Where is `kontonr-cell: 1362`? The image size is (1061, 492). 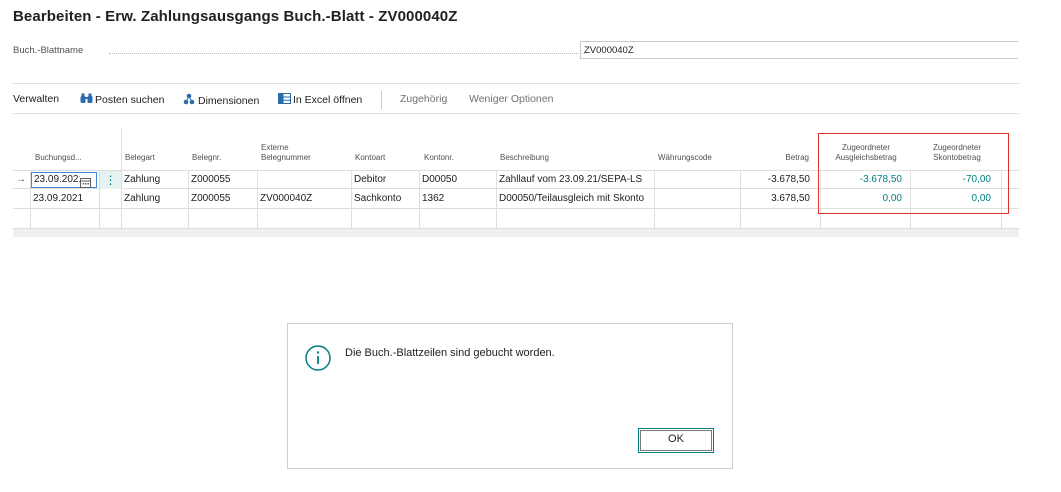 kontonr-cell: 1362 is located at coordinates (433, 199).